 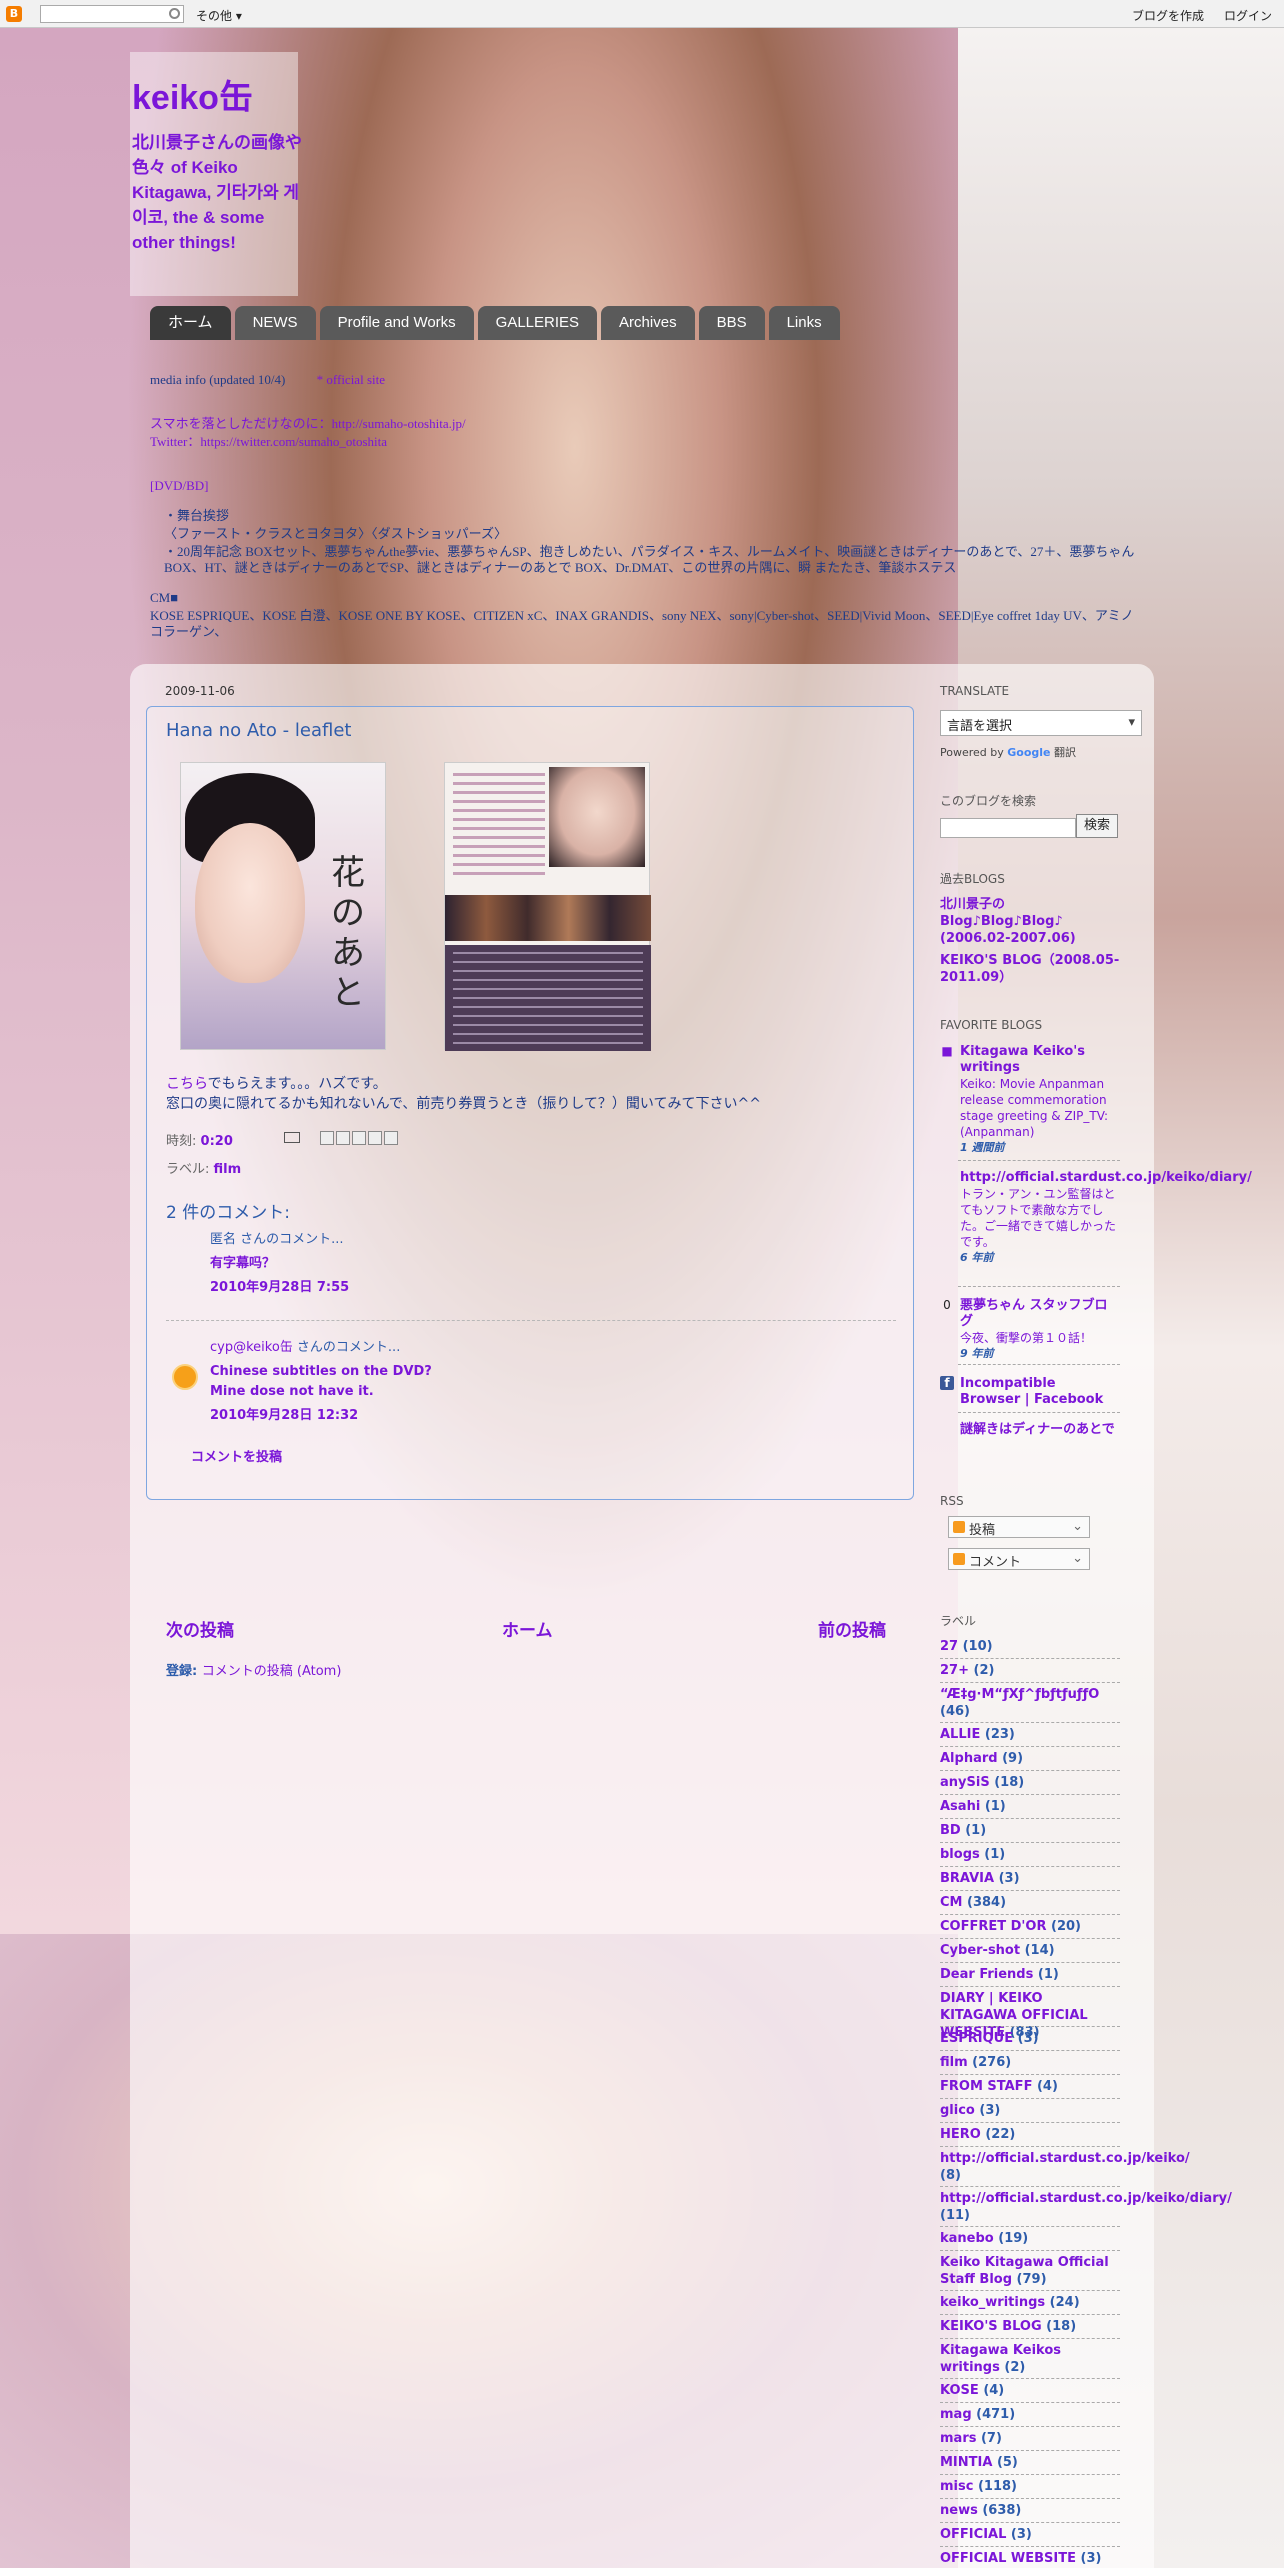 What do you see at coordinates (804, 323) in the screenshot?
I see `tab-links: Links` at bounding box center [804, 323].